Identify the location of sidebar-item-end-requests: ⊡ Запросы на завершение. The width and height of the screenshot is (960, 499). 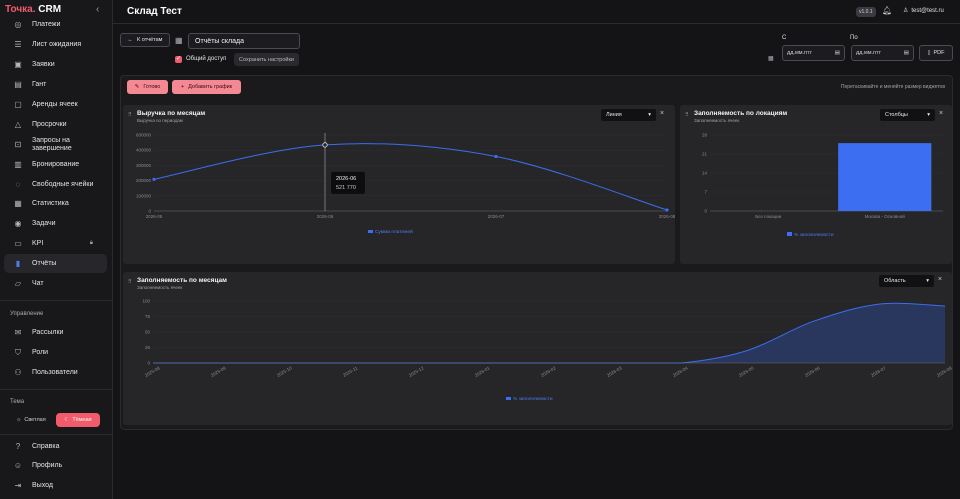
(55, 144).